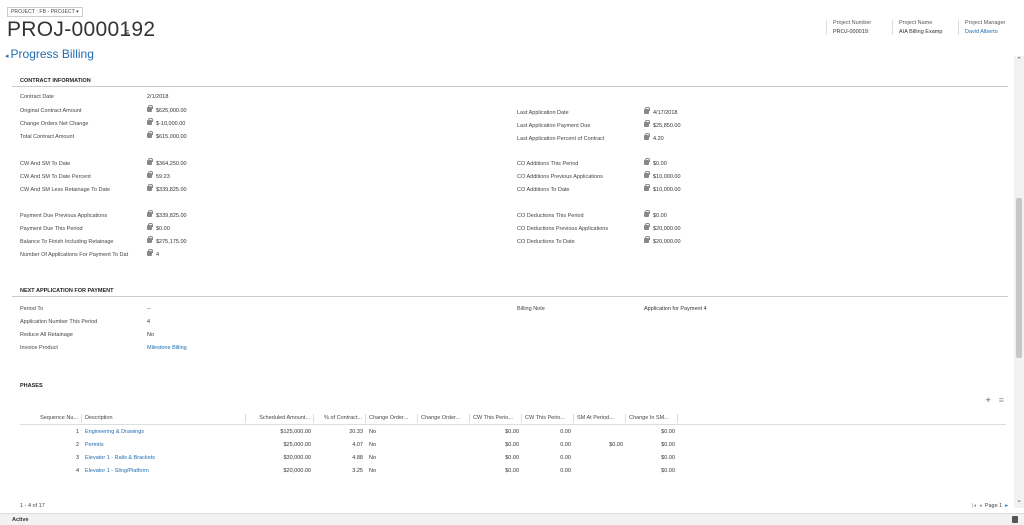 Image resolution: width=1024 pixels, height=525 pixels. Describe the element at coordinates (974, 506) in the screenshot. I see `first-page-icon: |◂` at that location.